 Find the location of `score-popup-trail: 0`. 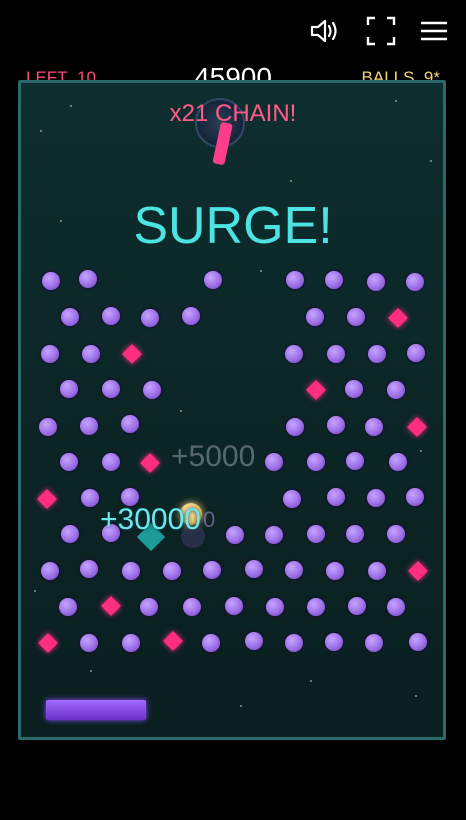

score-popup-trail: 0 is located at coordinates (209, 519).